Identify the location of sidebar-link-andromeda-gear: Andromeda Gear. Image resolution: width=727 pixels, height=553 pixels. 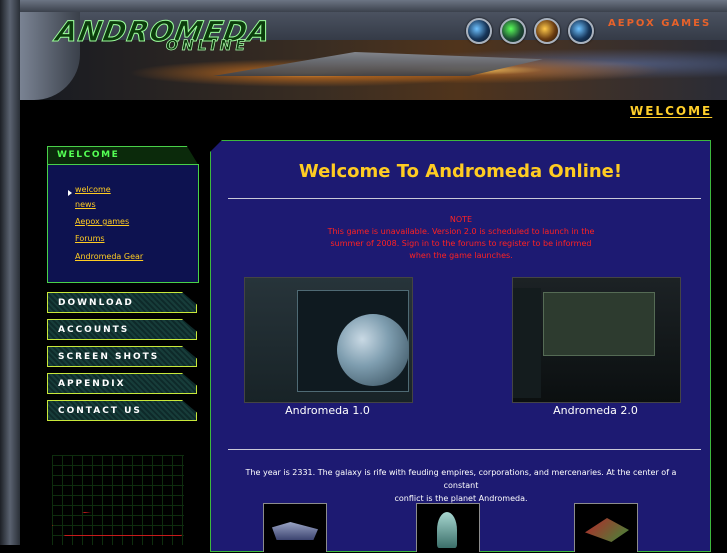
(109, 256).